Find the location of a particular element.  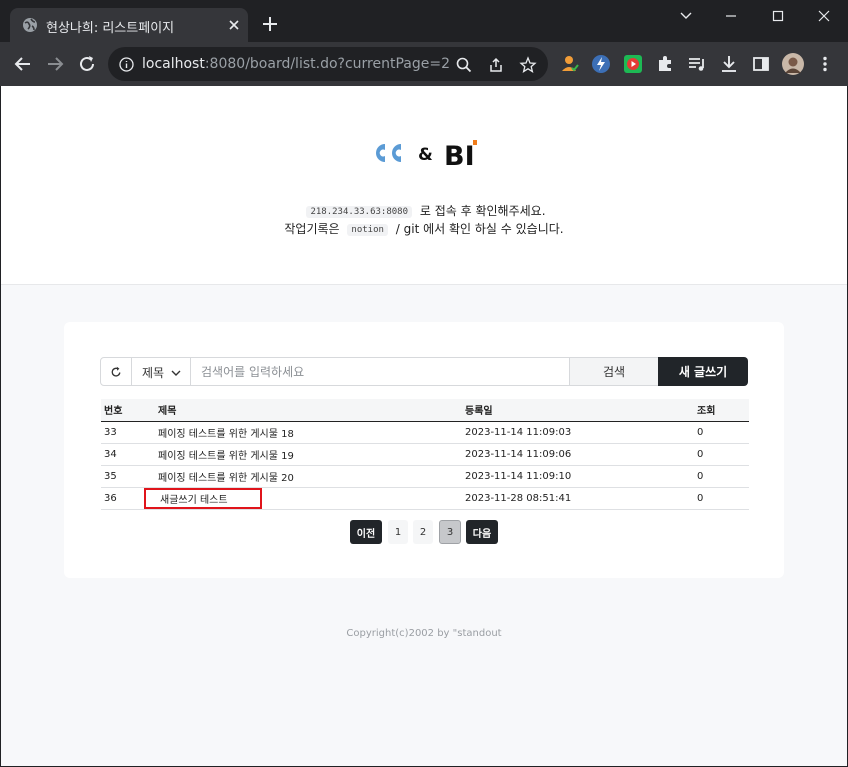

bookmark-star-icon is located at coordinates (528, 65).